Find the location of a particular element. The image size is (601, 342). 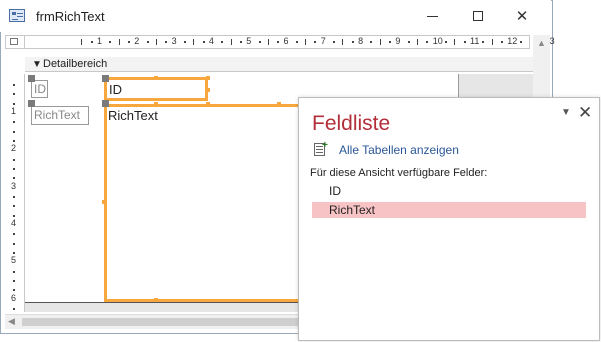

horizontal-scroll-thumb is located at coordinates (167, 322).